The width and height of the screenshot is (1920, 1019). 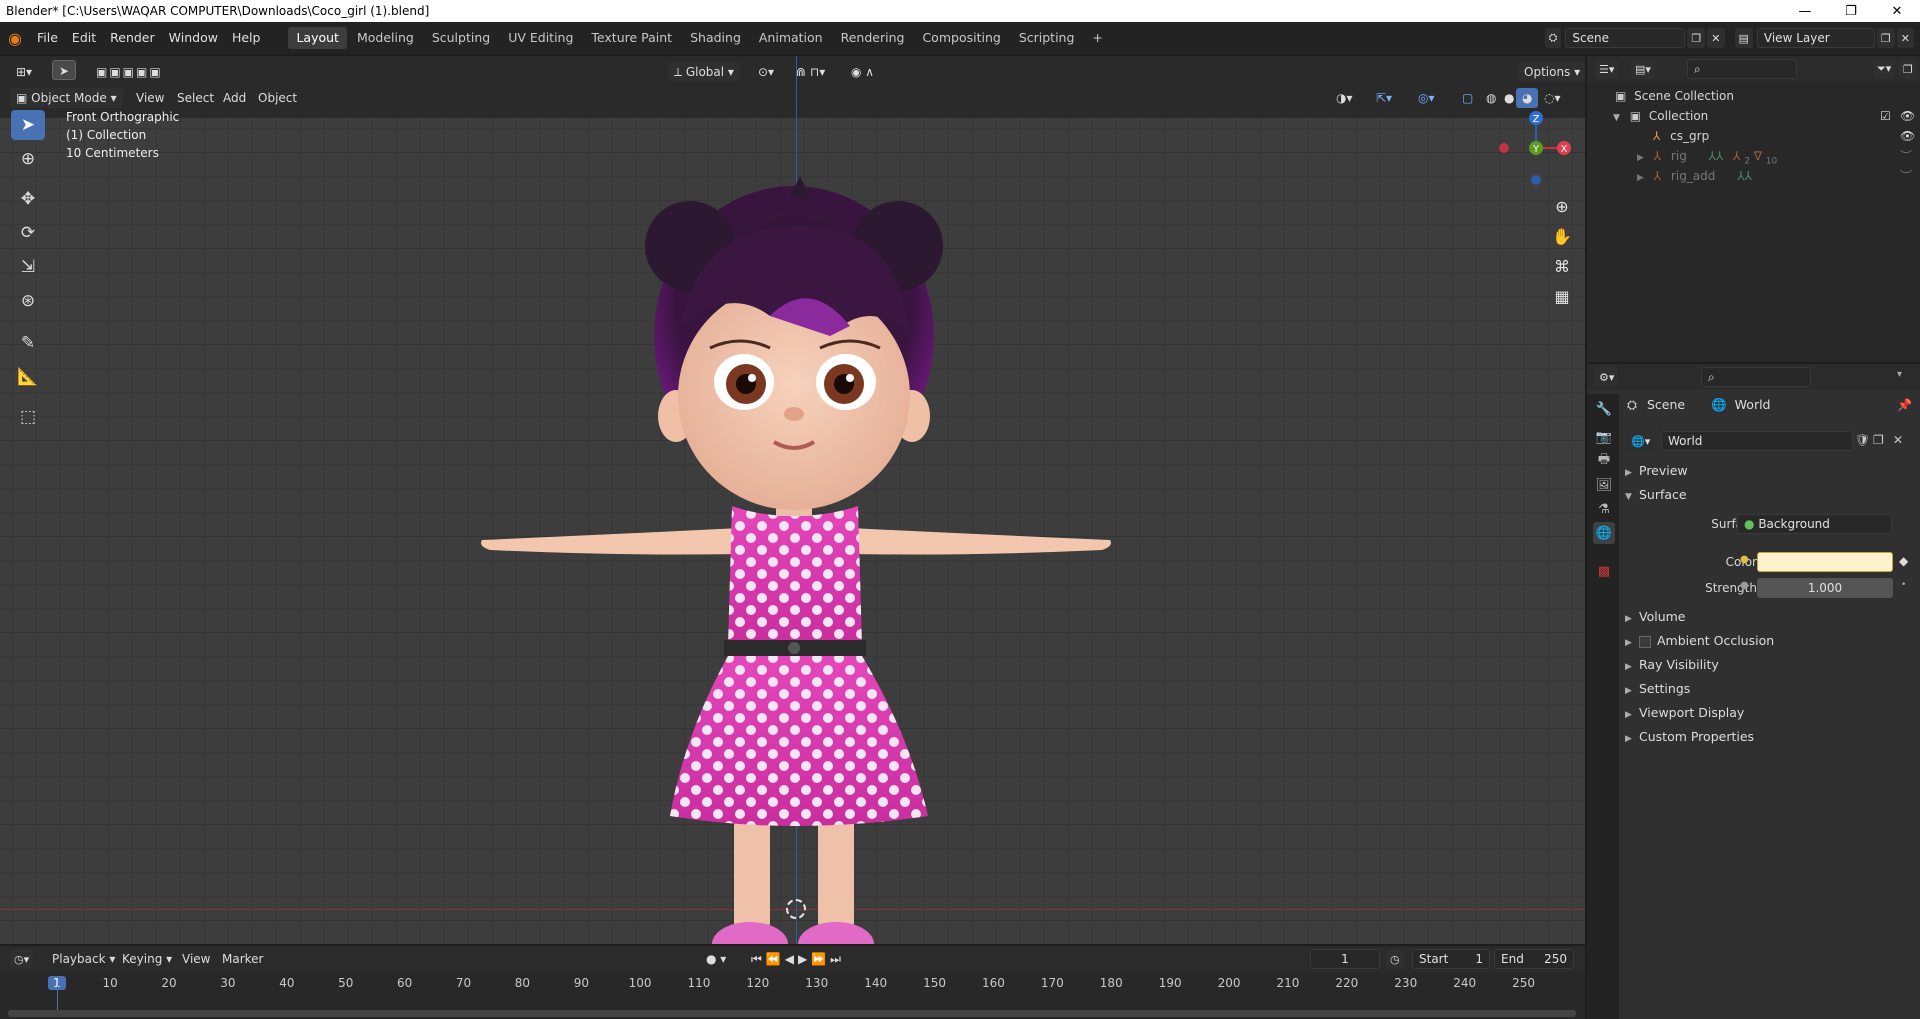 I want to click on new-view-layer-icon: ❐, so click(x=1885, y=38).